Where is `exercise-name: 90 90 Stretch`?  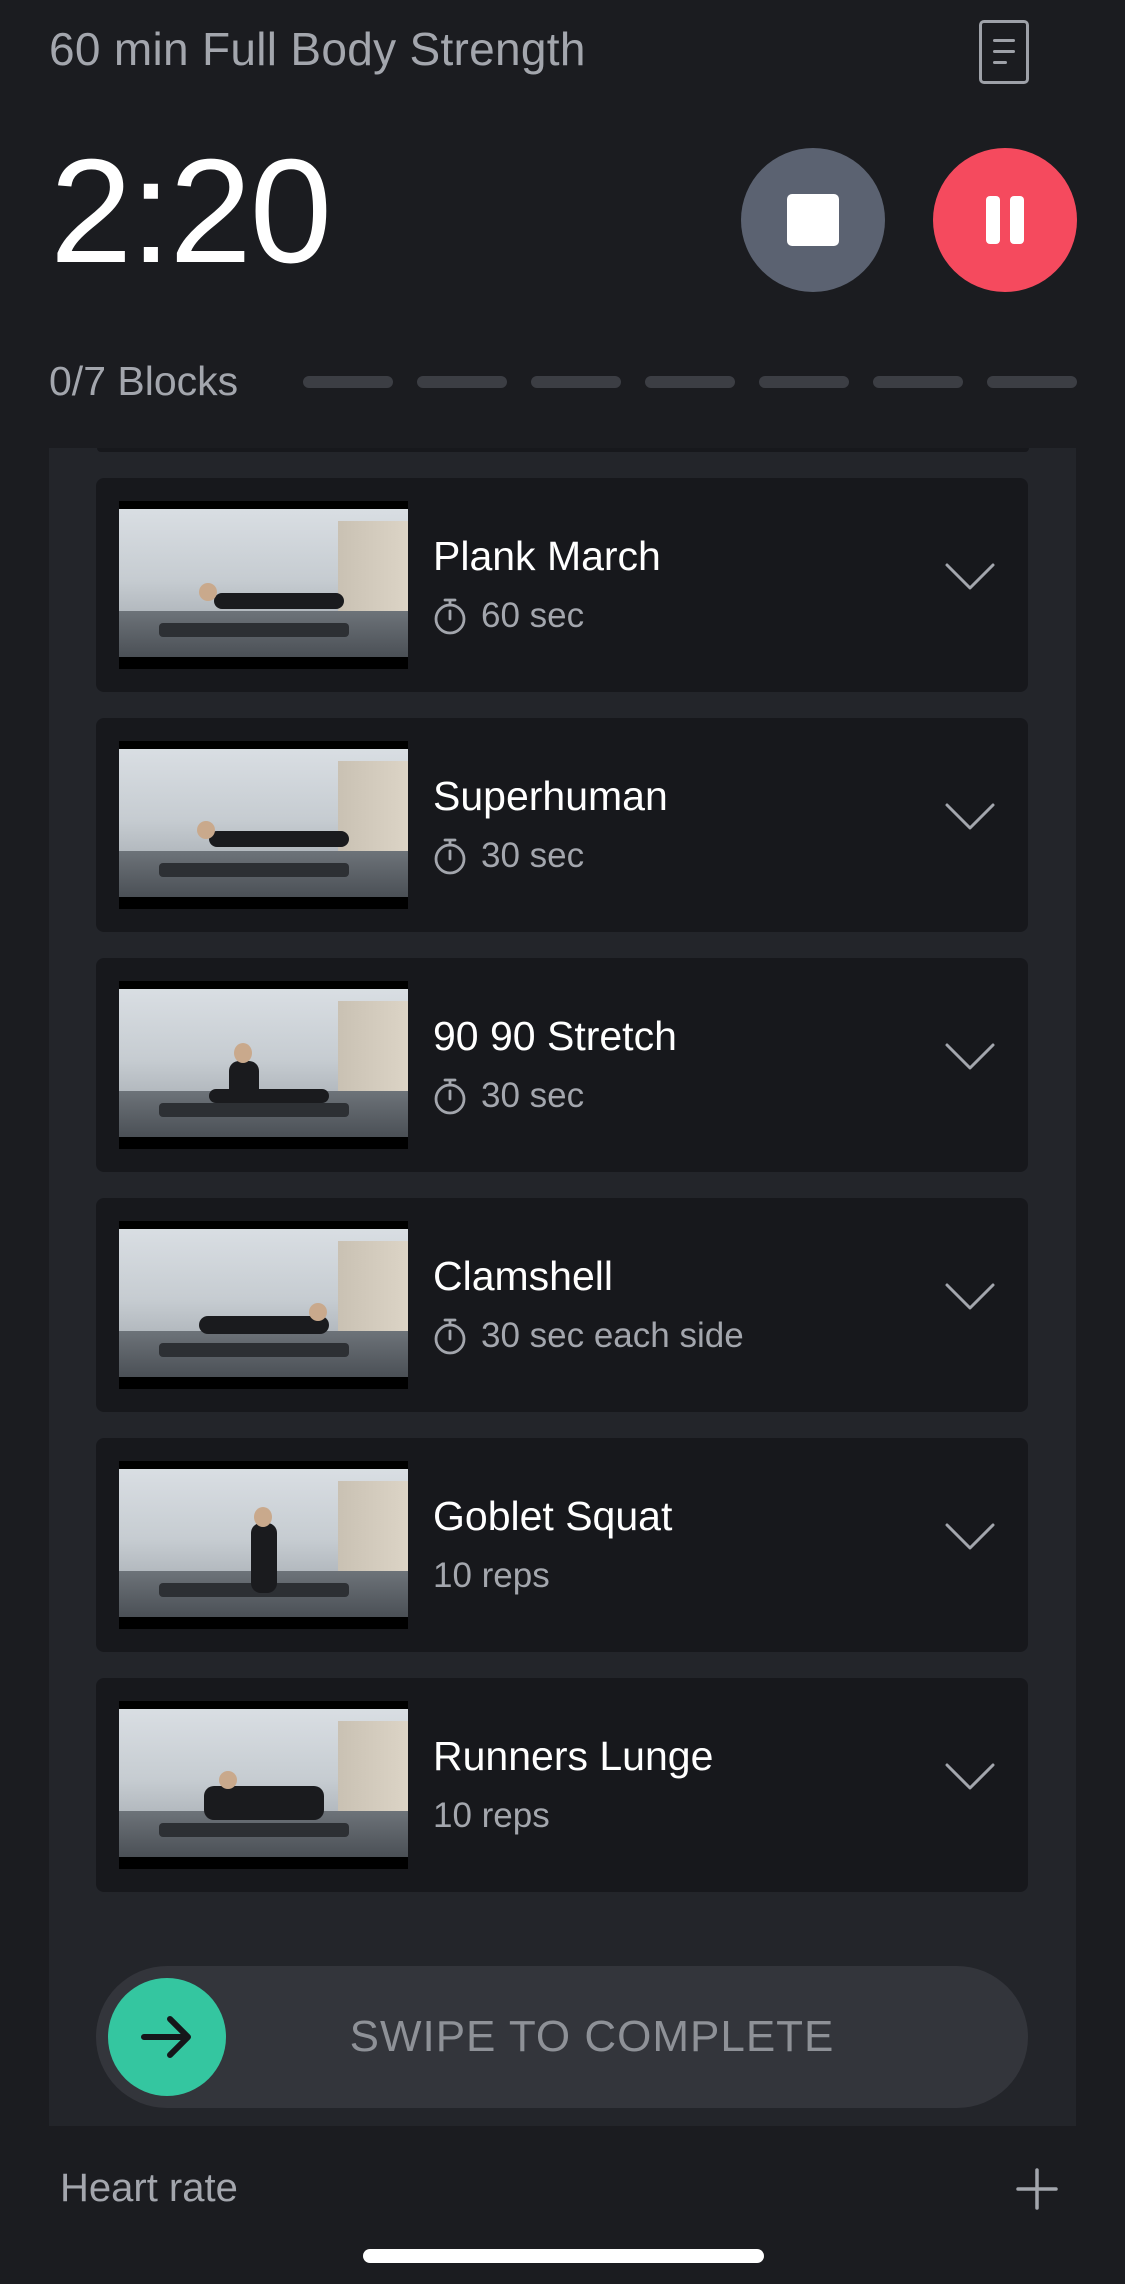 exercise-name: 90 90 Stretch is located at coordinates (555, 1036).